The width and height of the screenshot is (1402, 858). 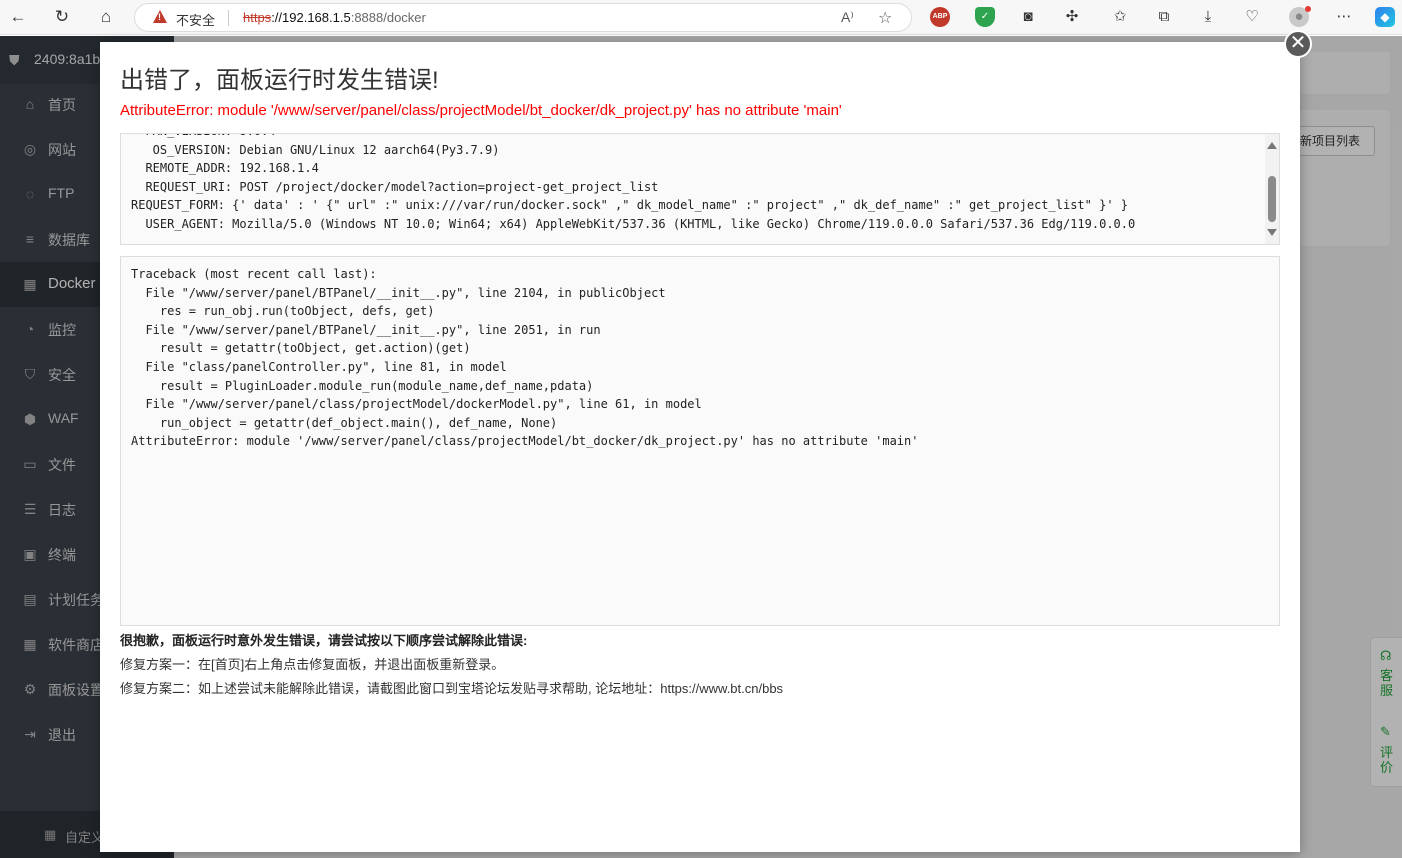 I want to click on fix-option-one: 修复方案一：在[首页]右上角点击修复面板，并退出面板重新登录。, so click(x=312, y=664).